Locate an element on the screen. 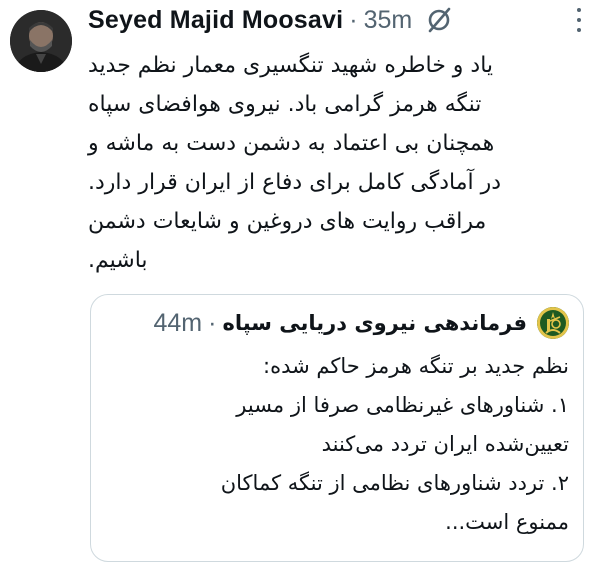  author-name: Seyed Majid Moosavi is located at coordinates (215, 20).